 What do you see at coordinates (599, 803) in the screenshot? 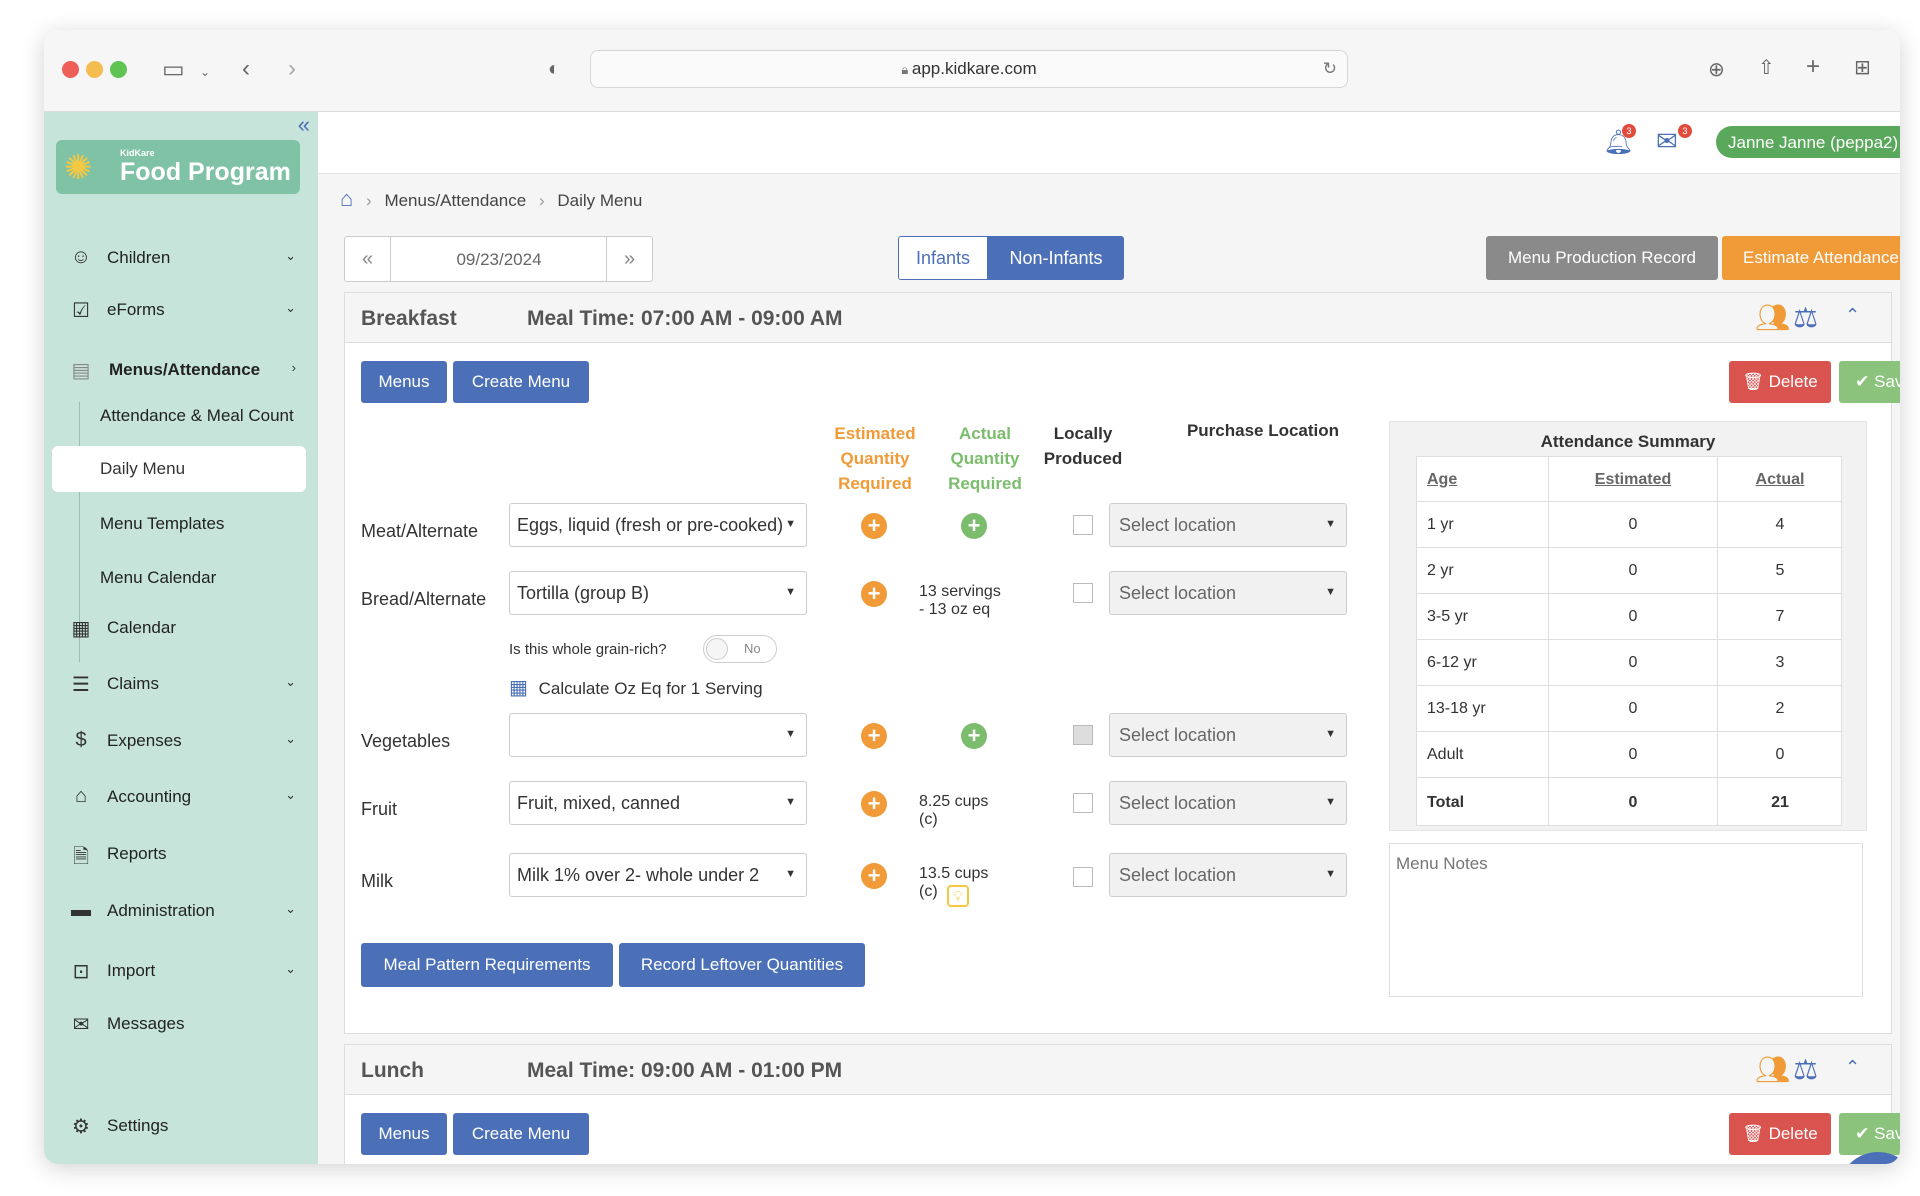
I see `select-value: Fruit, mixed, canned` at bounding box center [599, 803].